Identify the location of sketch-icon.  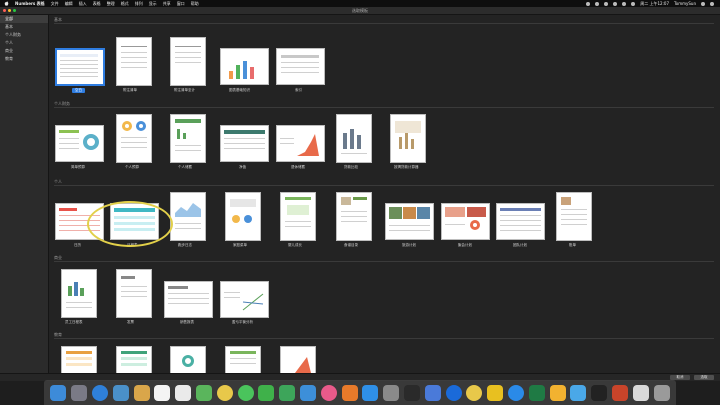
(557, 392).